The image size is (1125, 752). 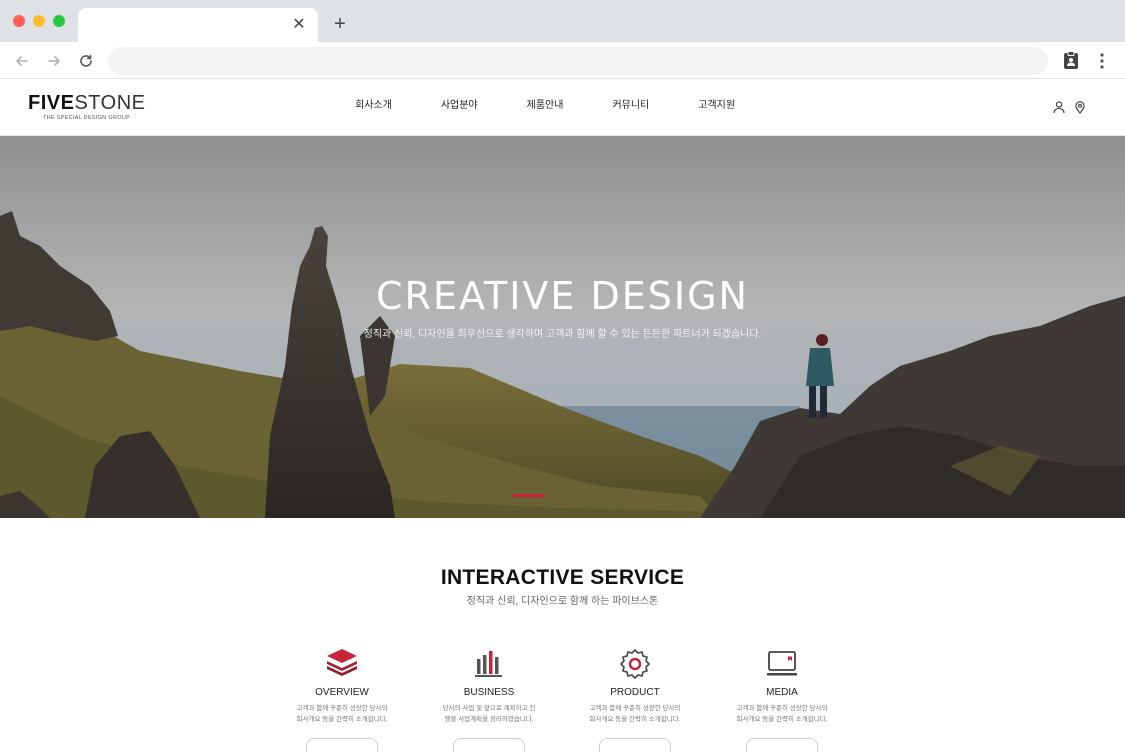 I want to click on tab-close-icon: ✕, so click(x=299, y=25).